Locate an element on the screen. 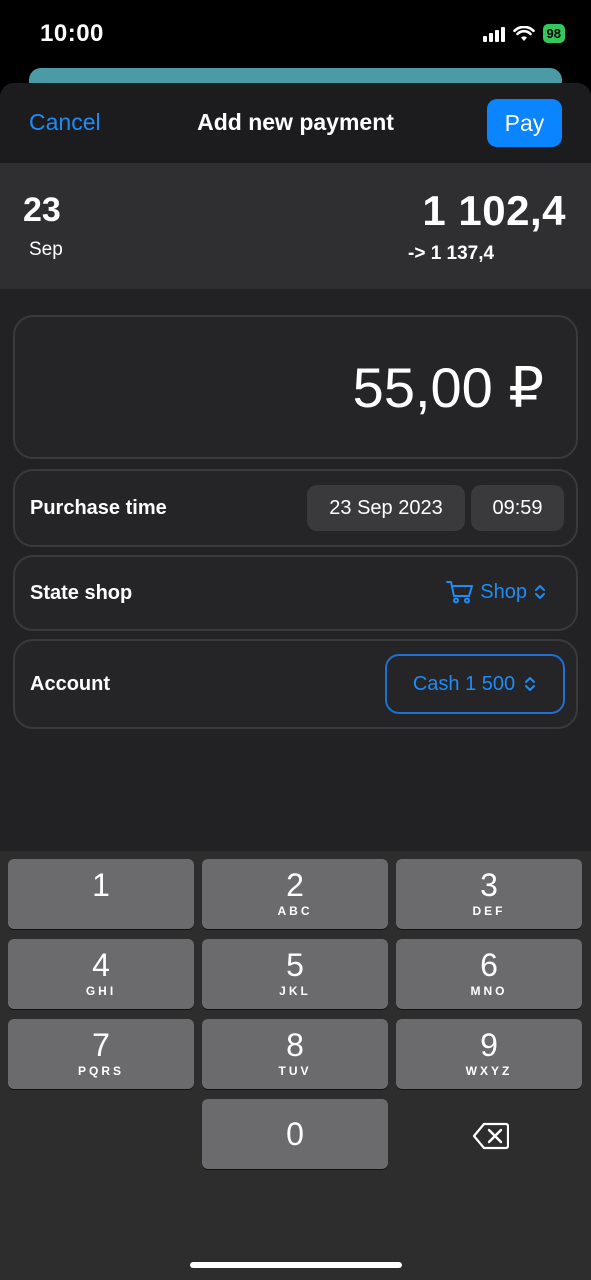  shop-picker: Shop is located at coordinates (496, 592).